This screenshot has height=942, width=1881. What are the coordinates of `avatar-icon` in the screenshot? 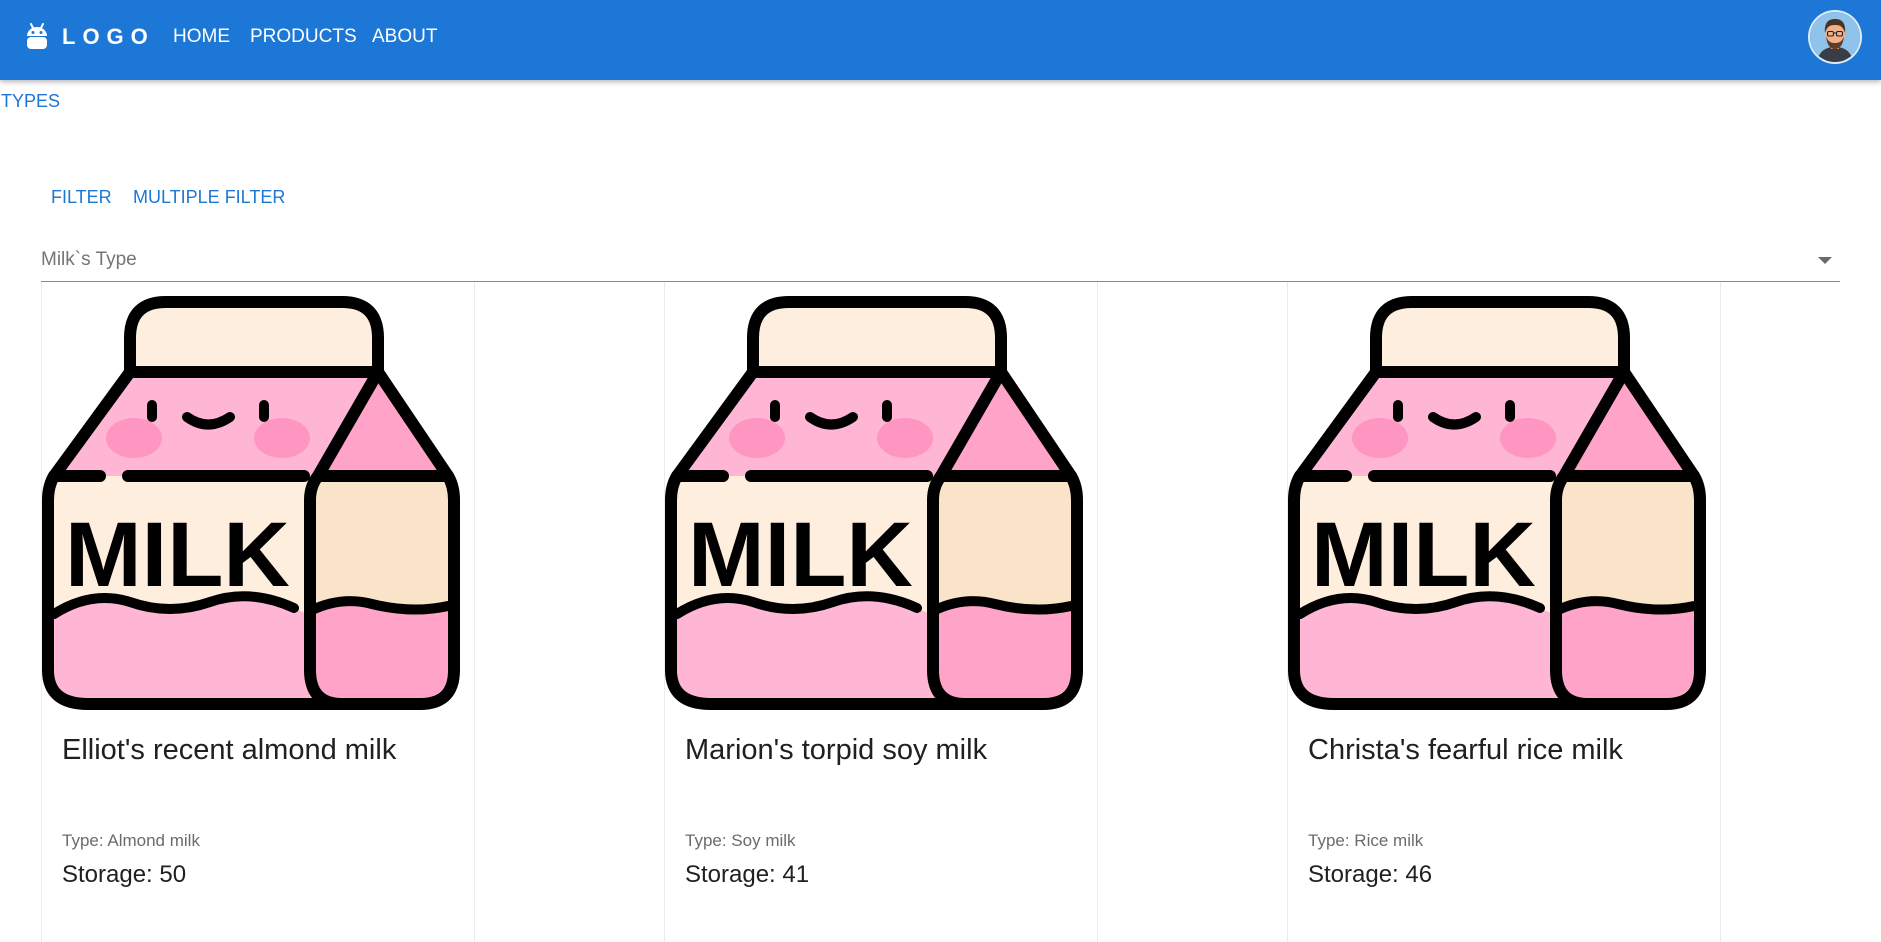 It's located at (1835, 37).